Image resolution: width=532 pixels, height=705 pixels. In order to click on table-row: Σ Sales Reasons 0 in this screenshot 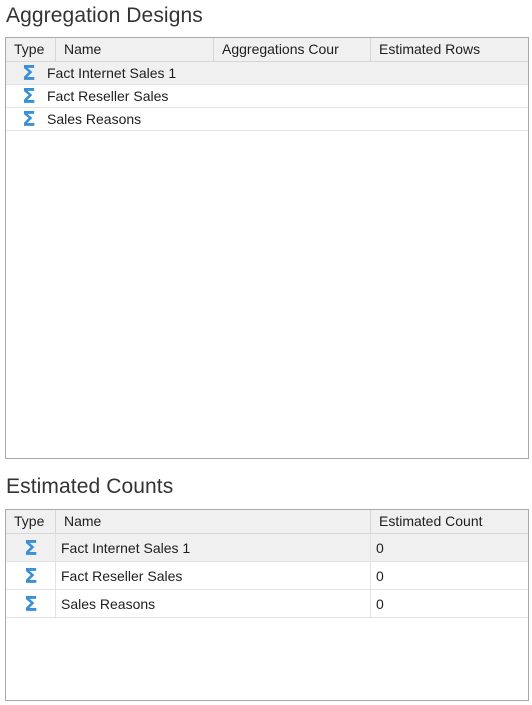, I will do `click(267, 604)`.